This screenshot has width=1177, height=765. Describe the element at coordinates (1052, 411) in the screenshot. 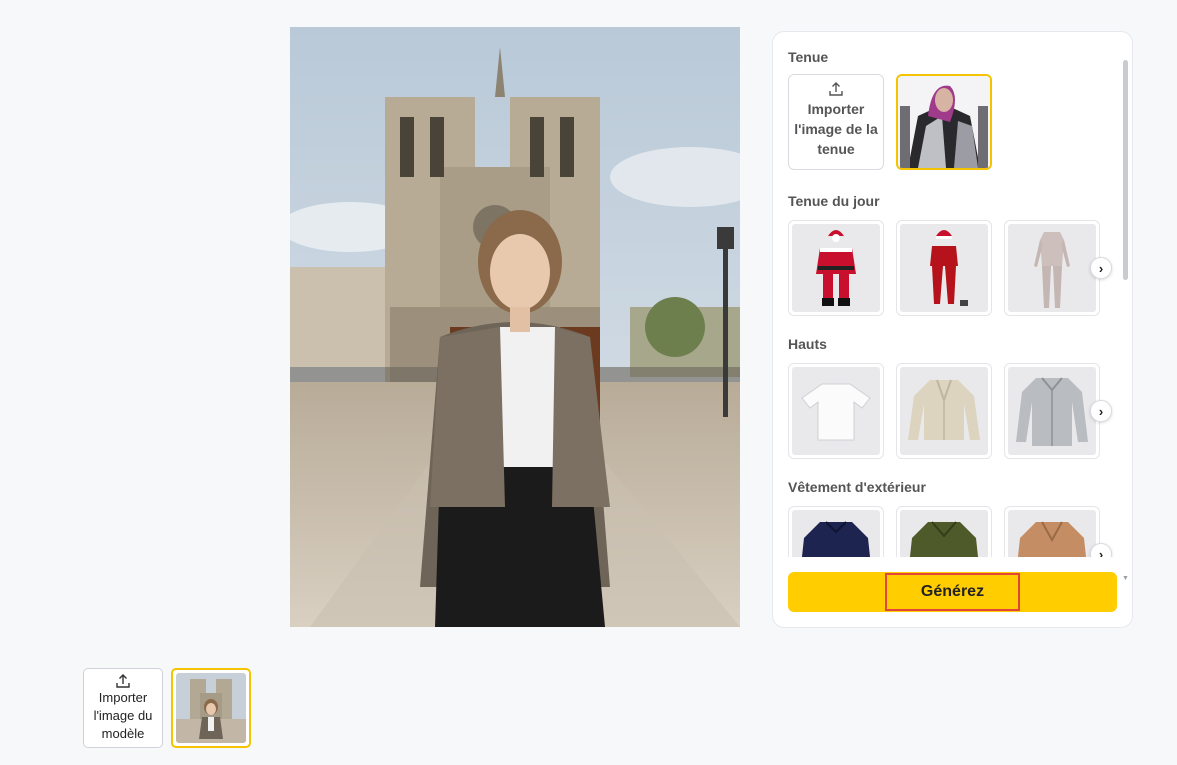

I see `outfit-item-grey-shirt` at that location.